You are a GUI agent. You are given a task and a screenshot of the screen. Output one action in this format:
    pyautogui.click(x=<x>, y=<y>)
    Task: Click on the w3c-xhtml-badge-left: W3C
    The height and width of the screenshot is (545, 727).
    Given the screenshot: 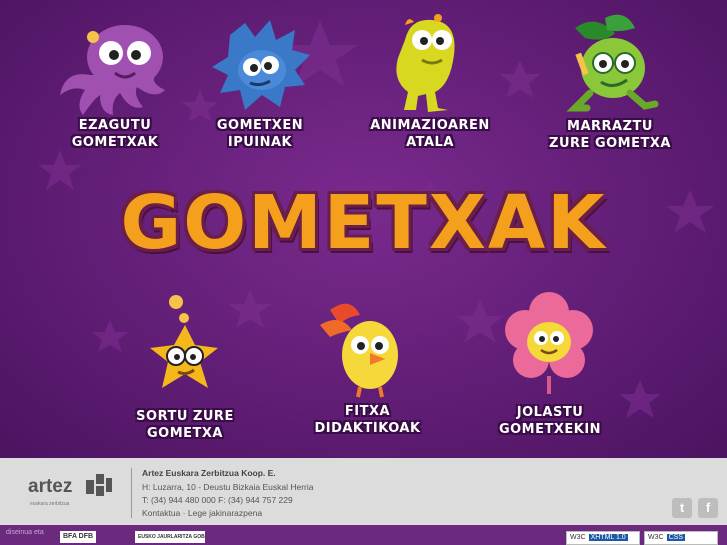 What is the action you would take?
    pyautogui.click(x=578, y=537)
    